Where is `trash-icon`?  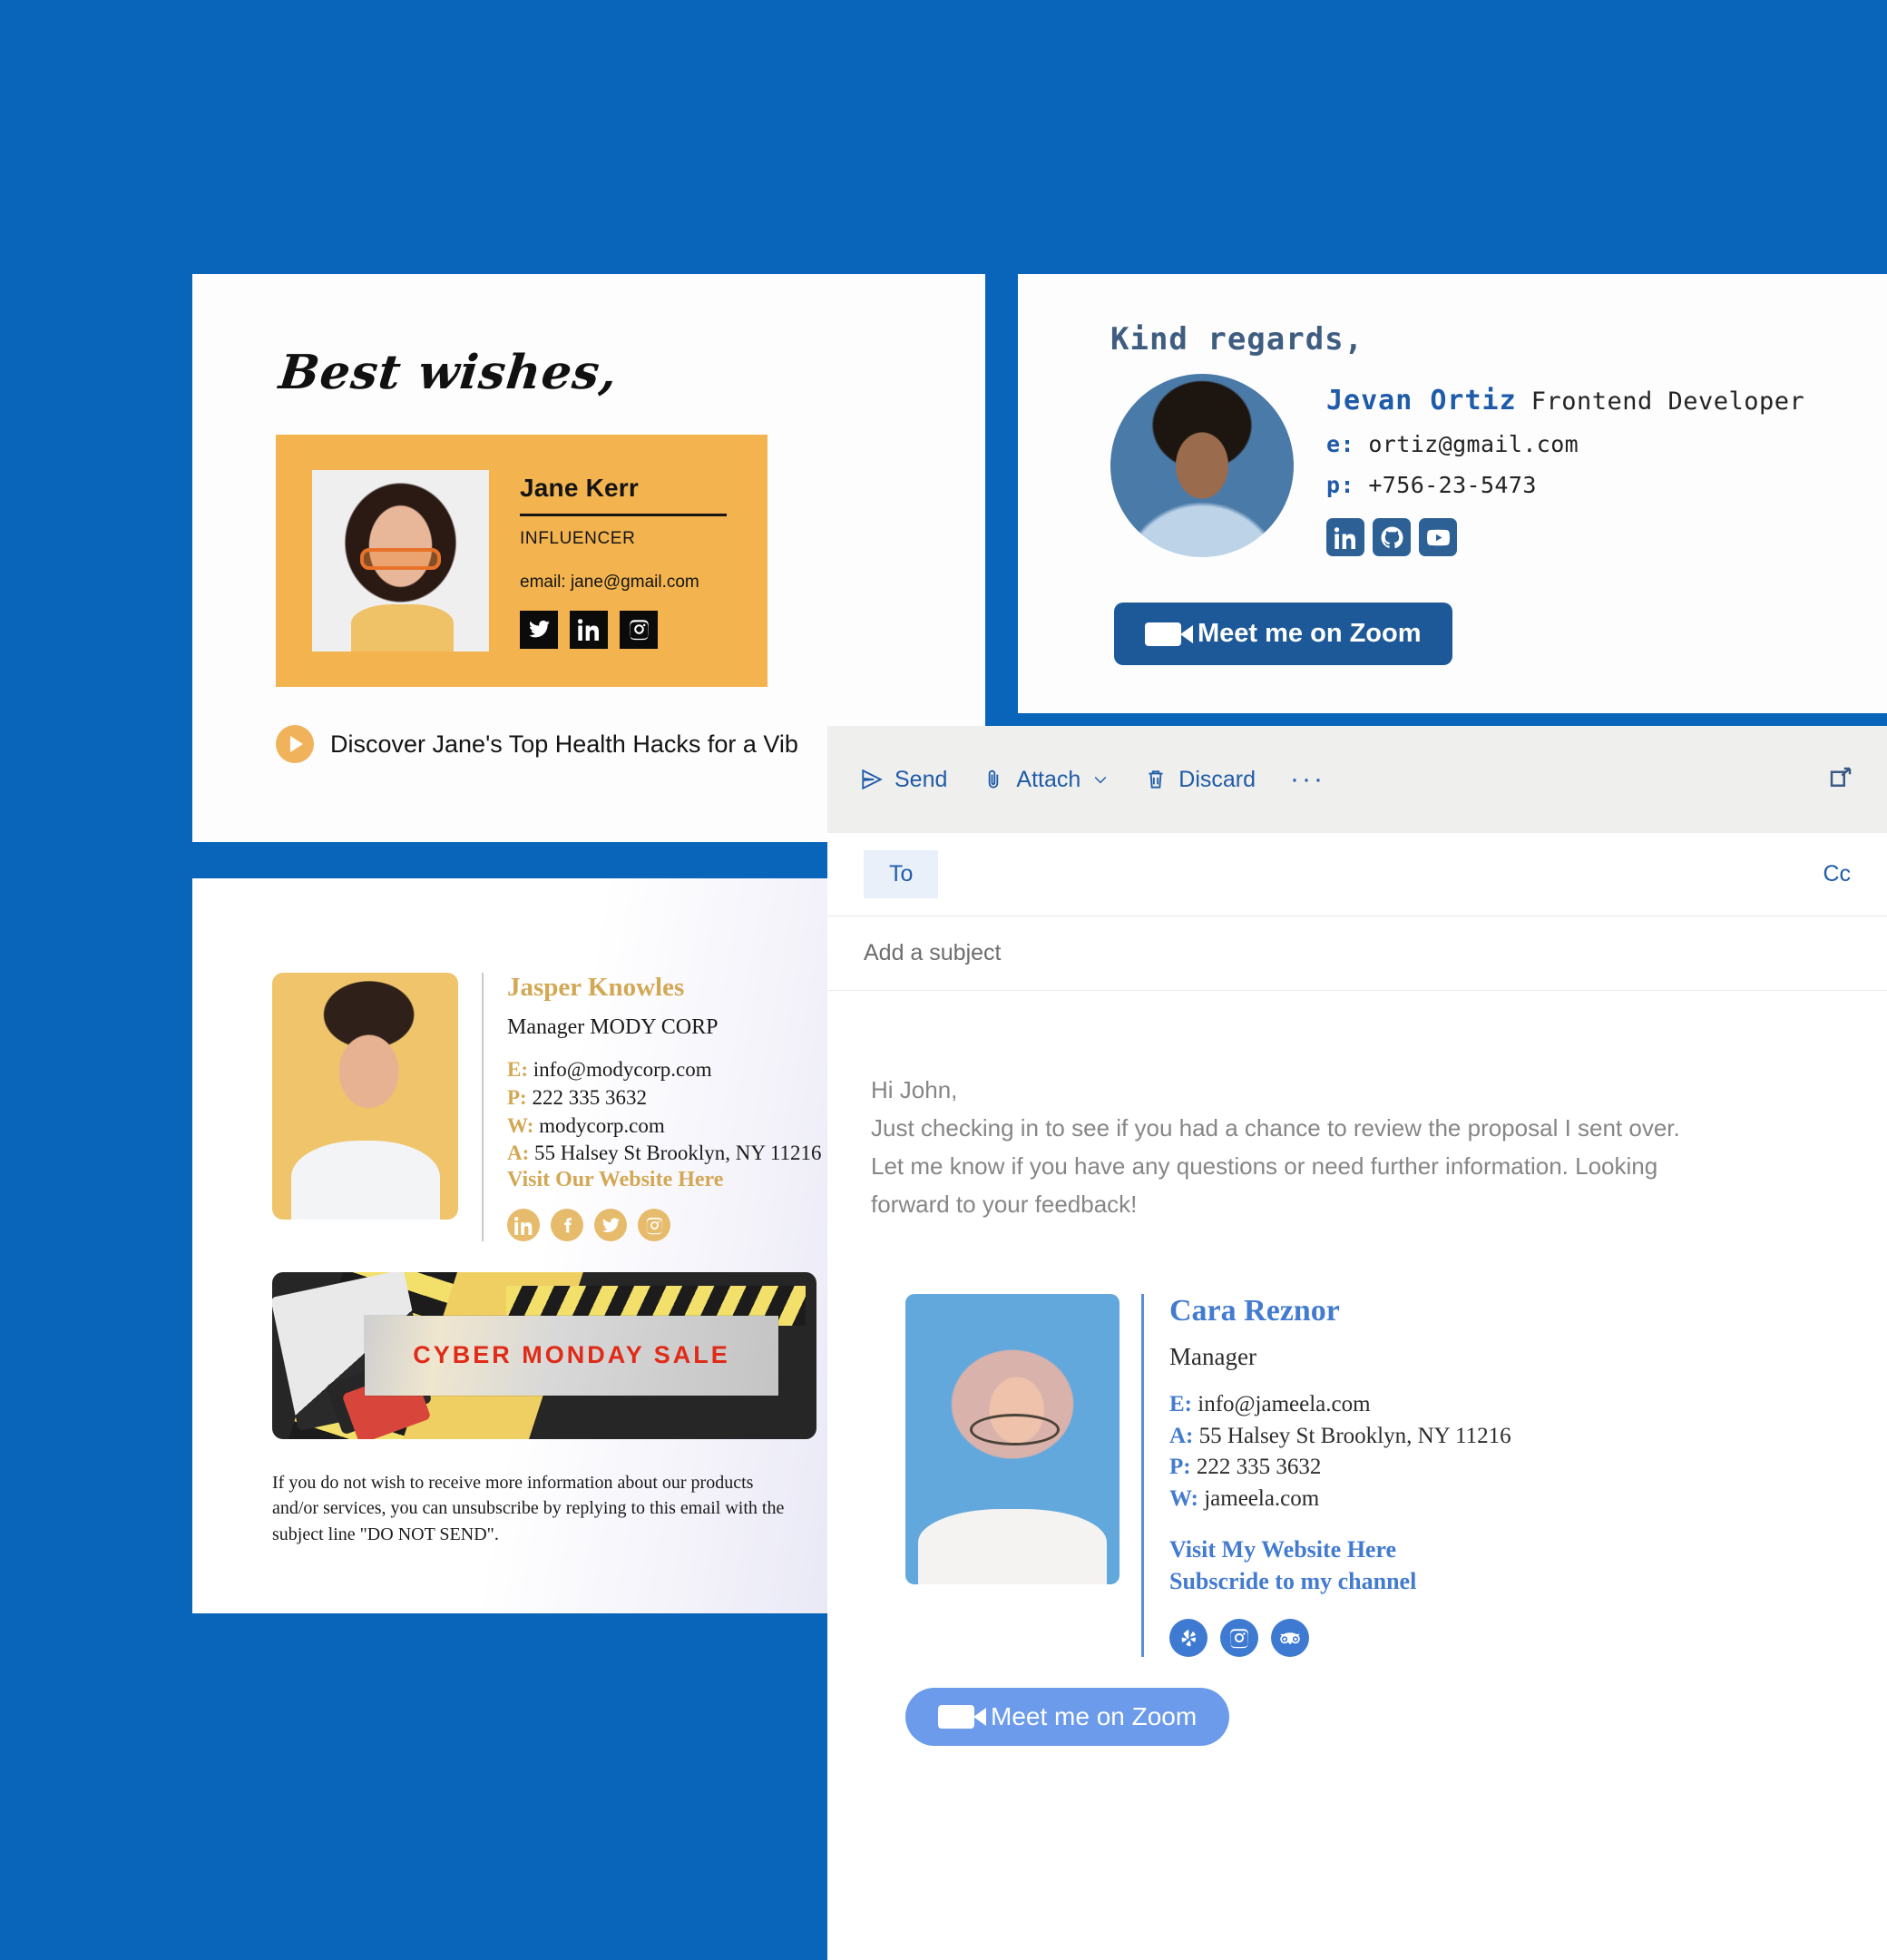
trash-icon is located at coordinates (1156, 779).